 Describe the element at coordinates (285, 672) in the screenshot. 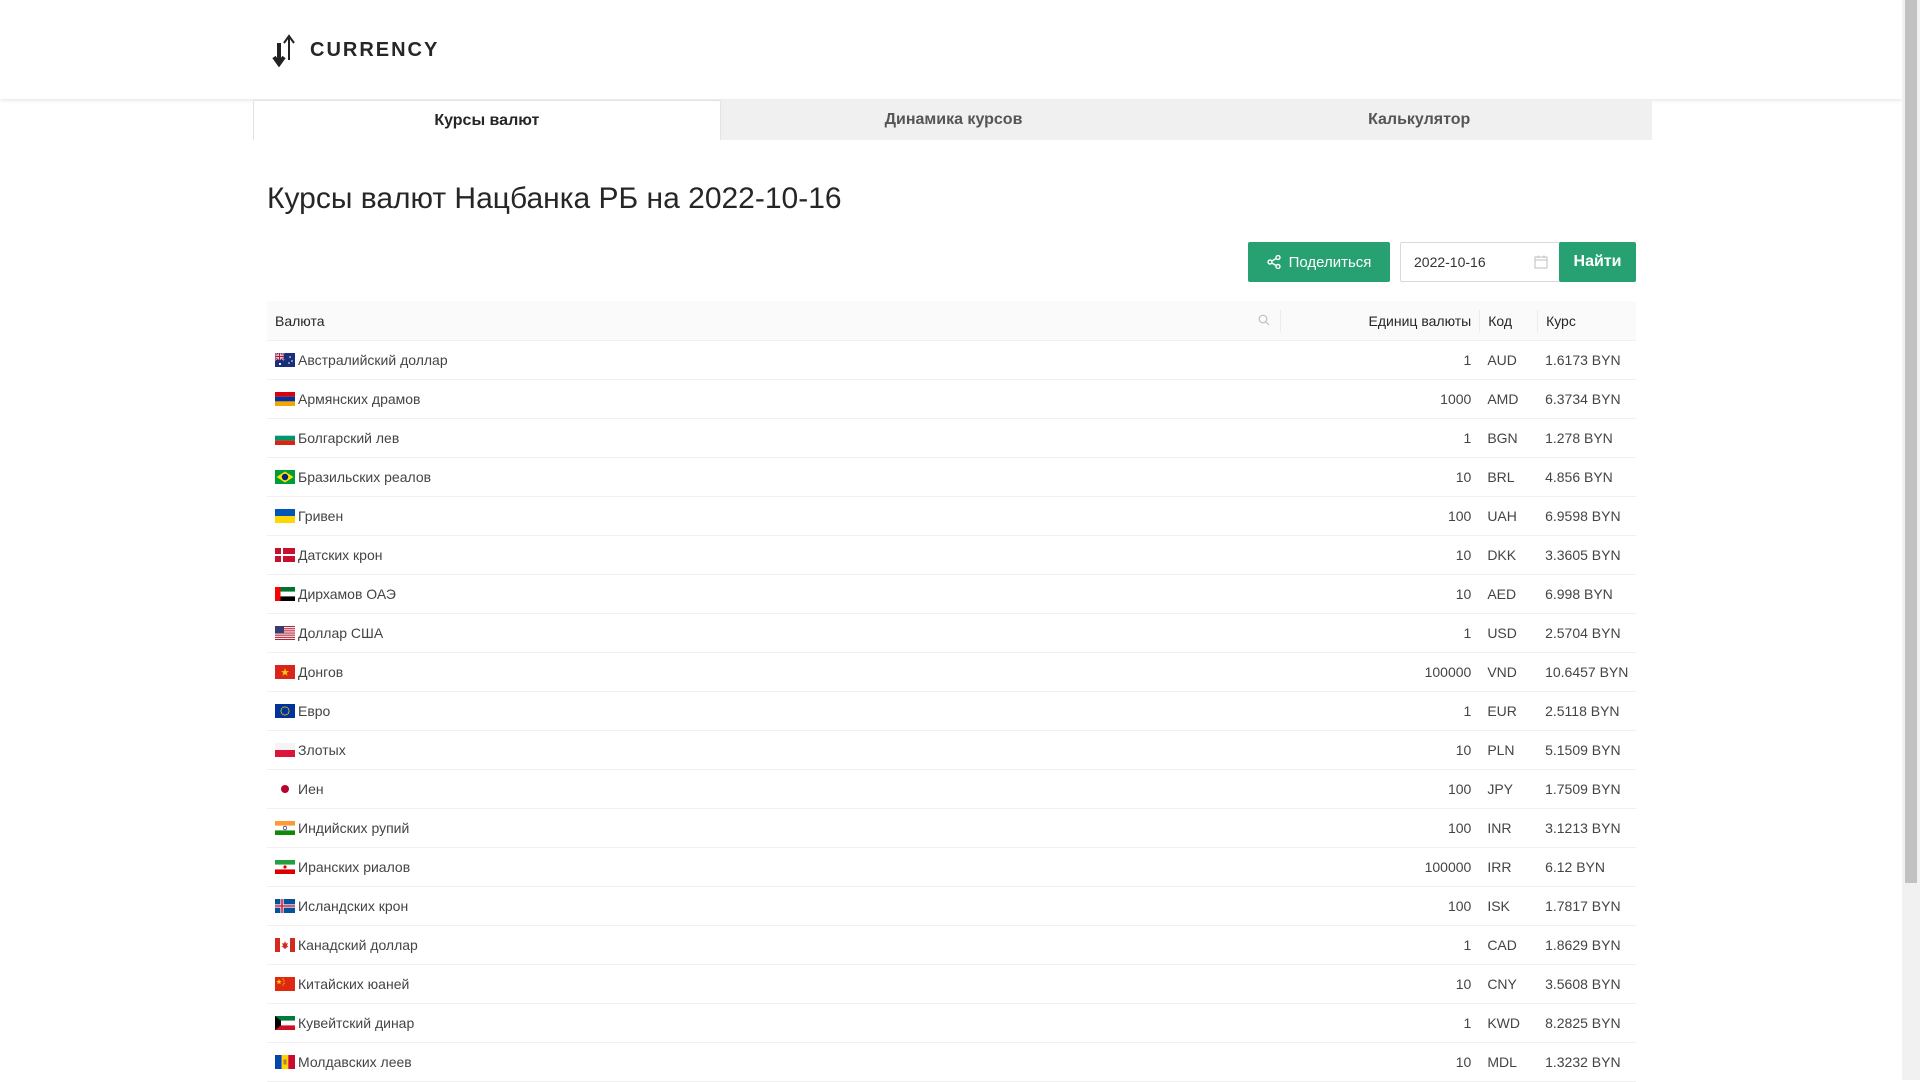

I see `flag-vn-icon` at that location.